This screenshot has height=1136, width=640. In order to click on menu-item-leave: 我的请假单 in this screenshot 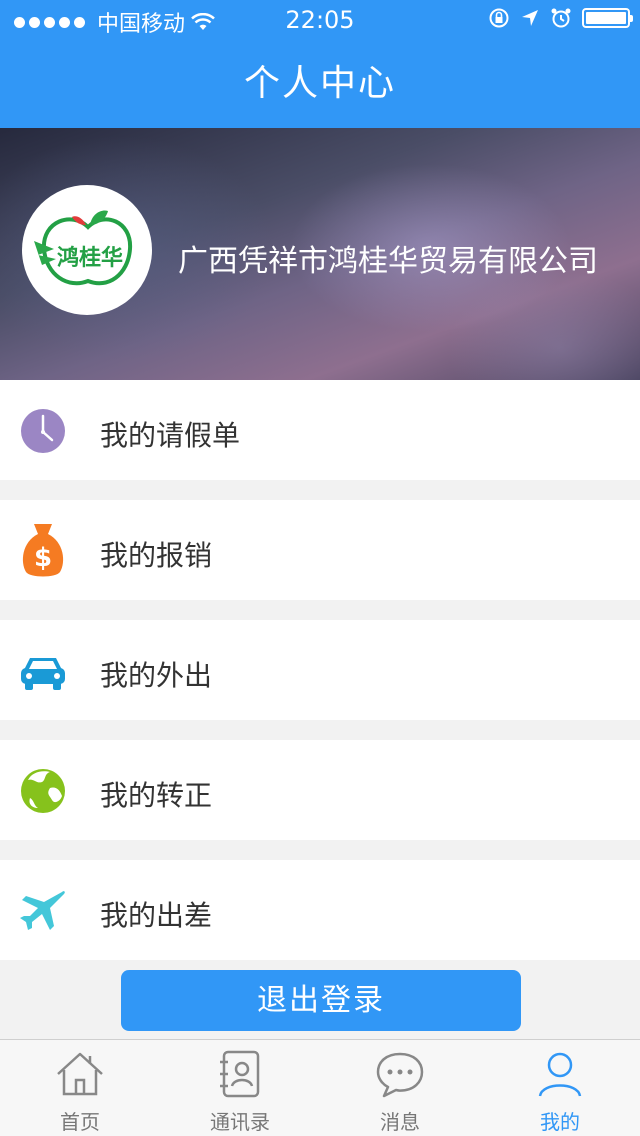, I will do `click(320, 430)`.